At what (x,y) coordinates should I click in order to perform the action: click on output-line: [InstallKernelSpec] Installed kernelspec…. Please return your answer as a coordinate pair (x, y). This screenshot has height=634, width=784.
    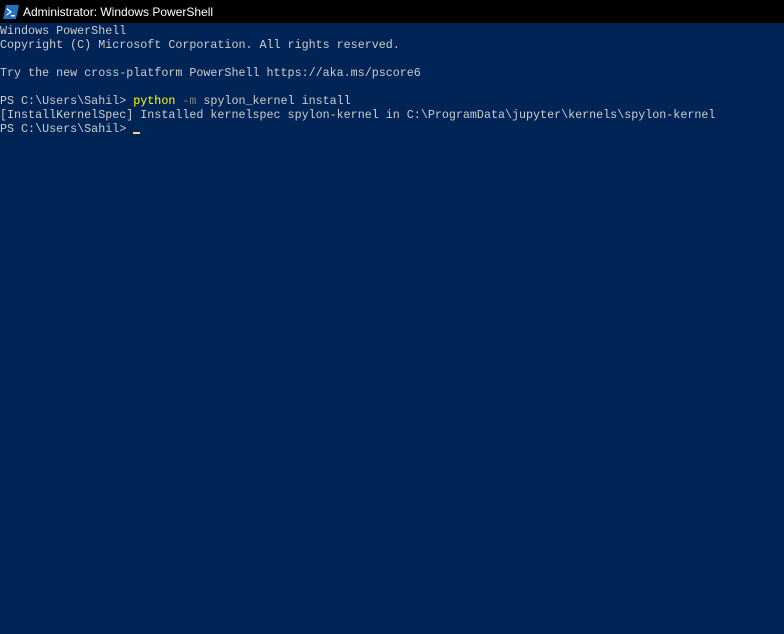
    Looking at the image, I should click on (358, 115).